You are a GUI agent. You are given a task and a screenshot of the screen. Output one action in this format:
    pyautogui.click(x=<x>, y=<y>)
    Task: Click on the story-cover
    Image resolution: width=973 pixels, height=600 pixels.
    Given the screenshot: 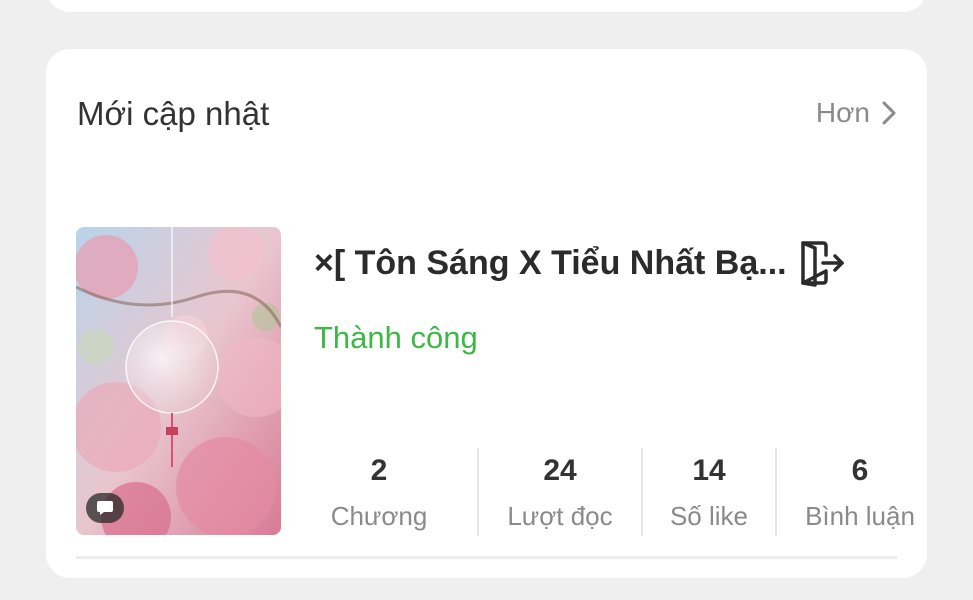 What is the action you would take?
    pyautogui.click(x=178, y=381)
    